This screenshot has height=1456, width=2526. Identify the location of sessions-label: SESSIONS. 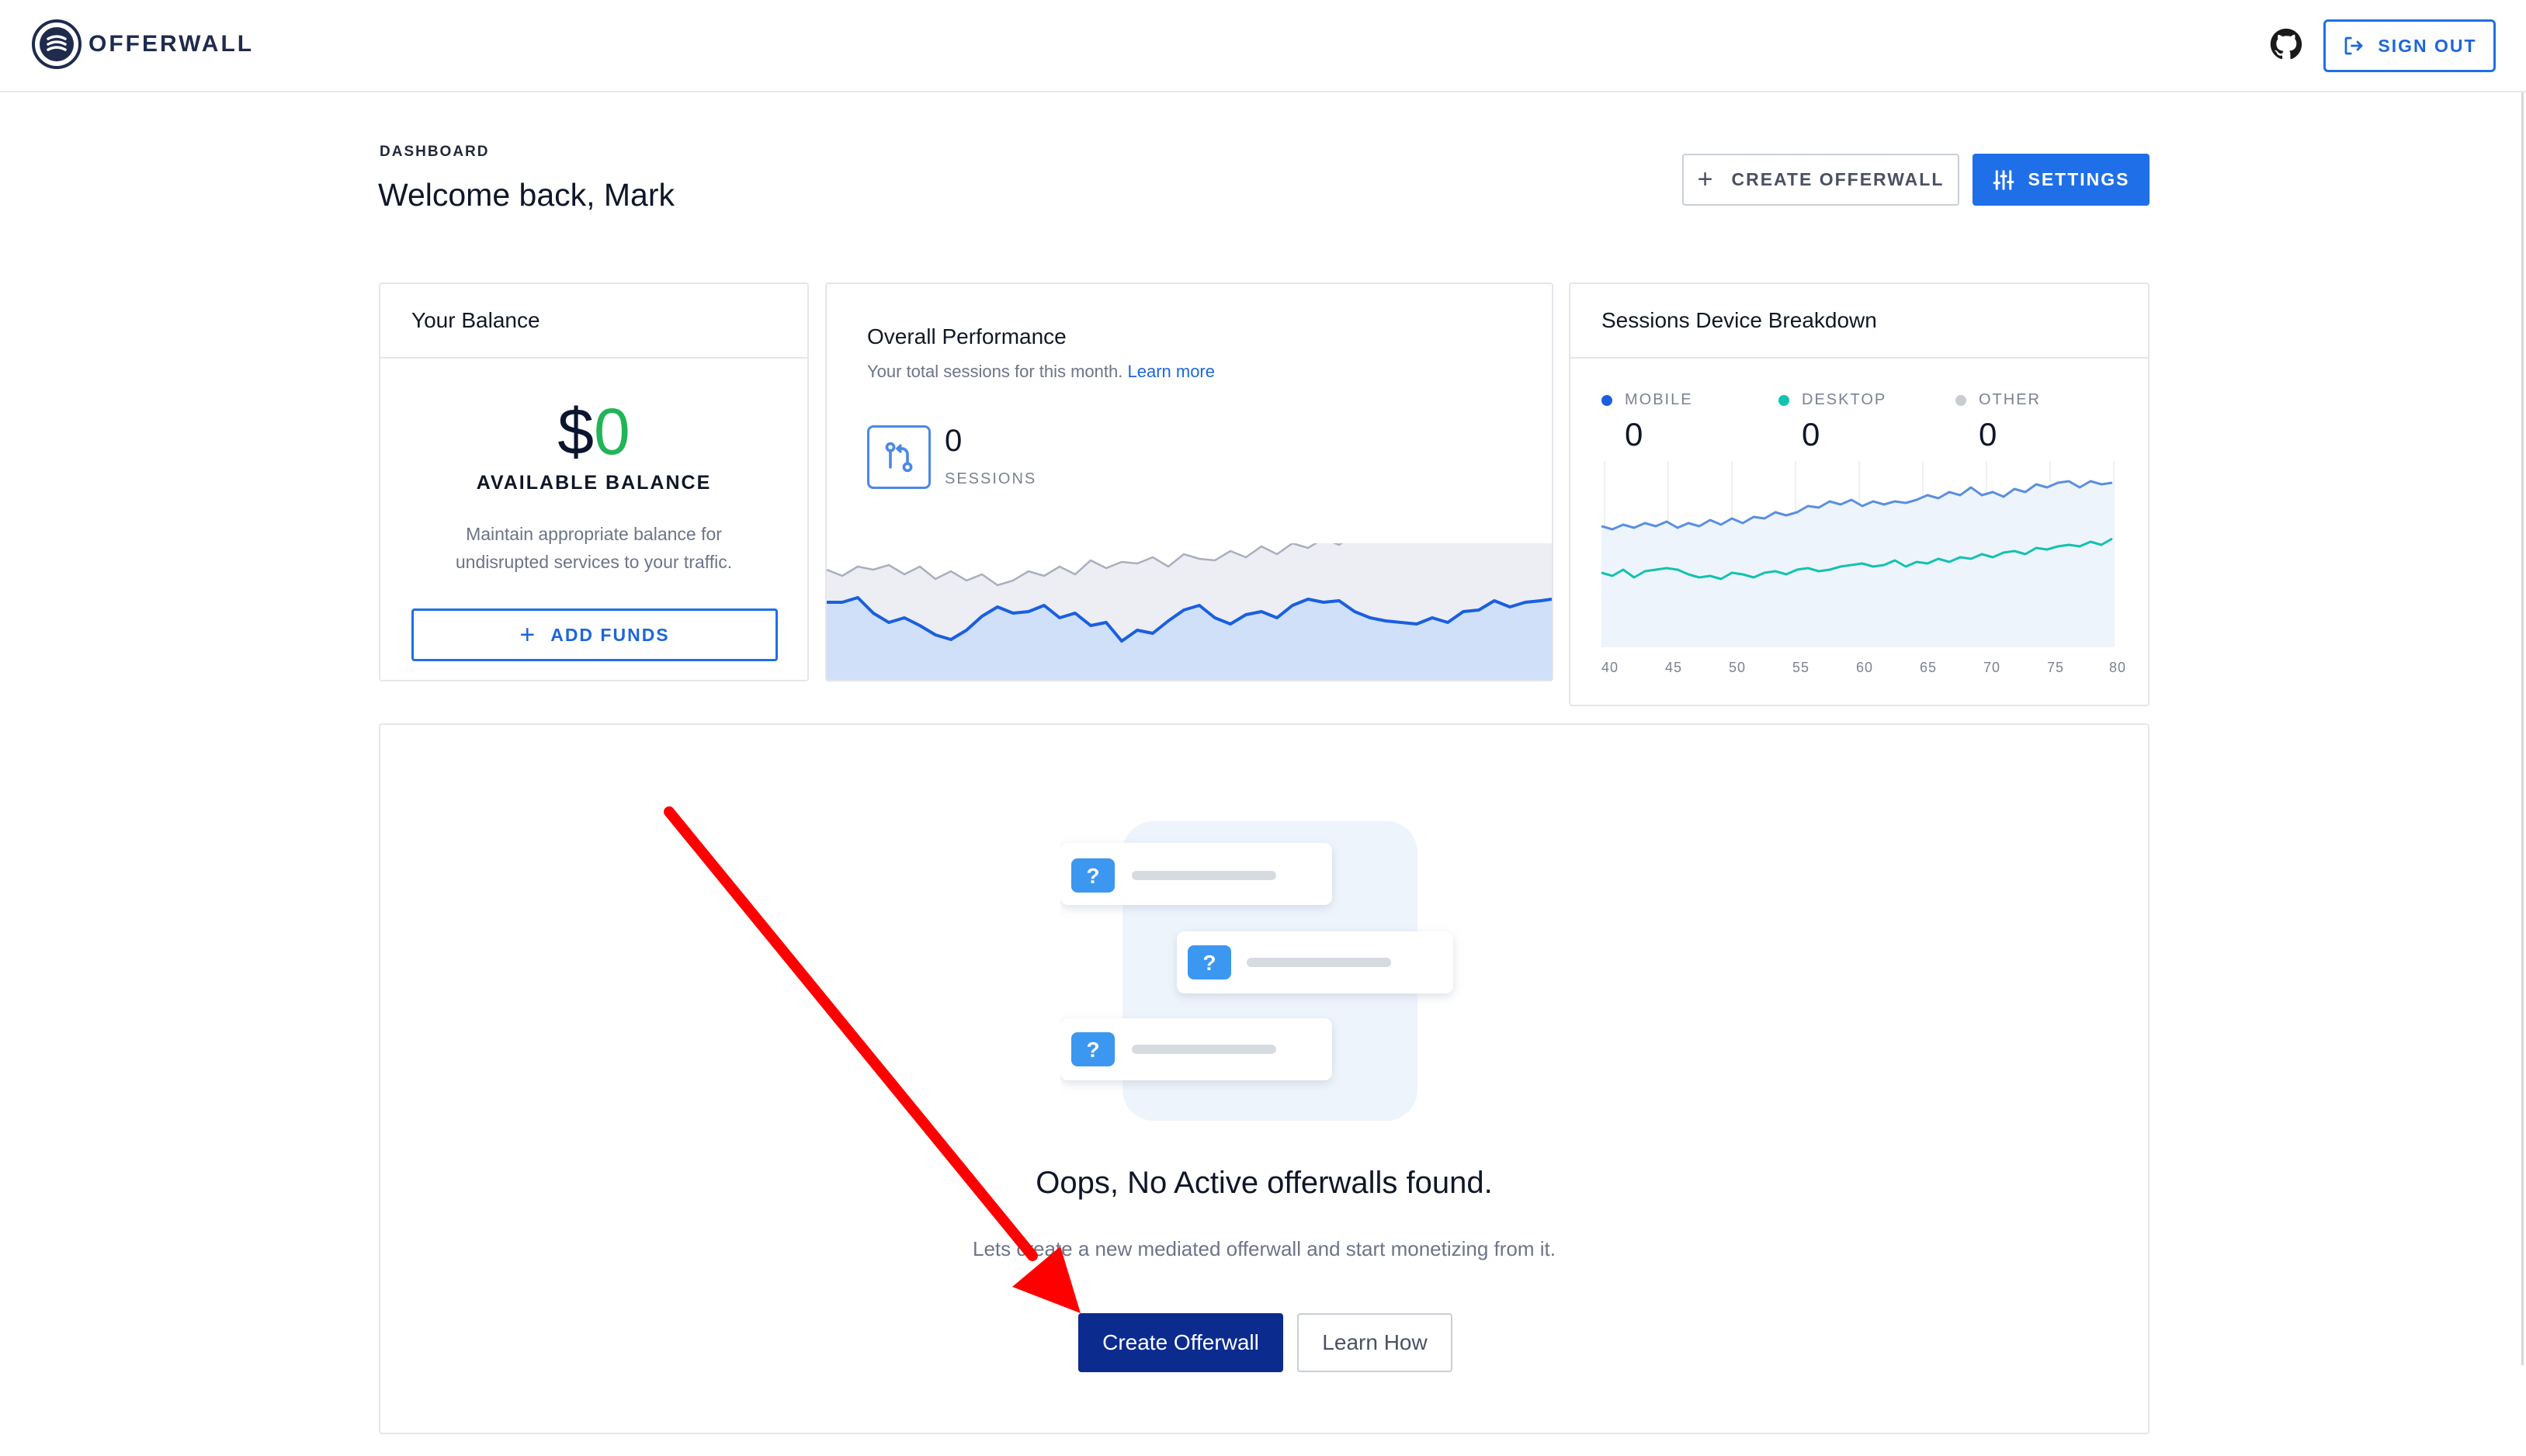
(991, 479).